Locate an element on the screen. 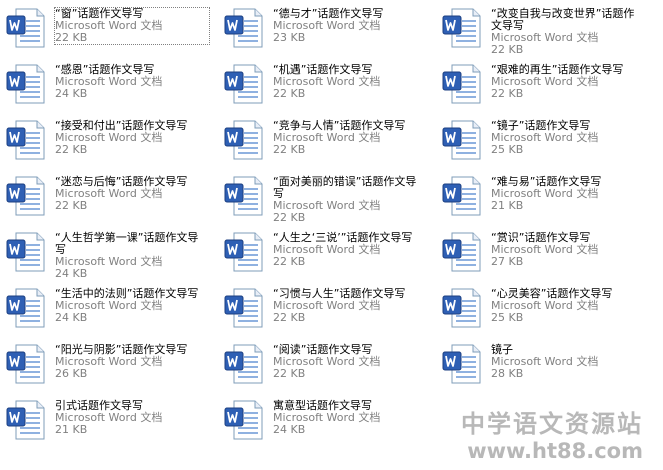 The width and height of the screenshot is (663, 470). file-item: 引式话题作文导写 Microsoft Word 文档 21 KB is located at coordinates (106, 419).